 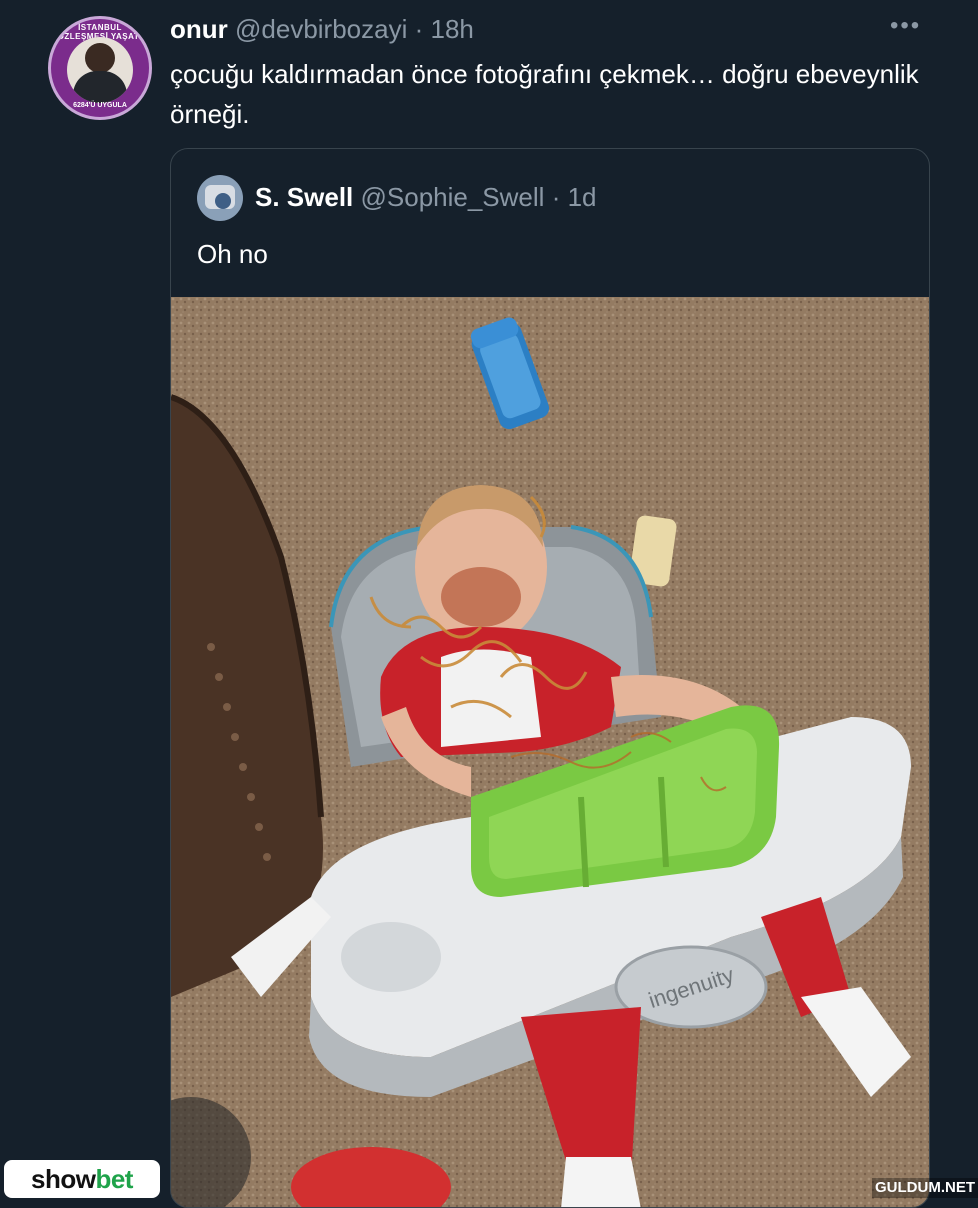 What do you see at coordinates (199, 29) in the screenshot?
I see `author-name: onur` at bounding box center [199, 29].